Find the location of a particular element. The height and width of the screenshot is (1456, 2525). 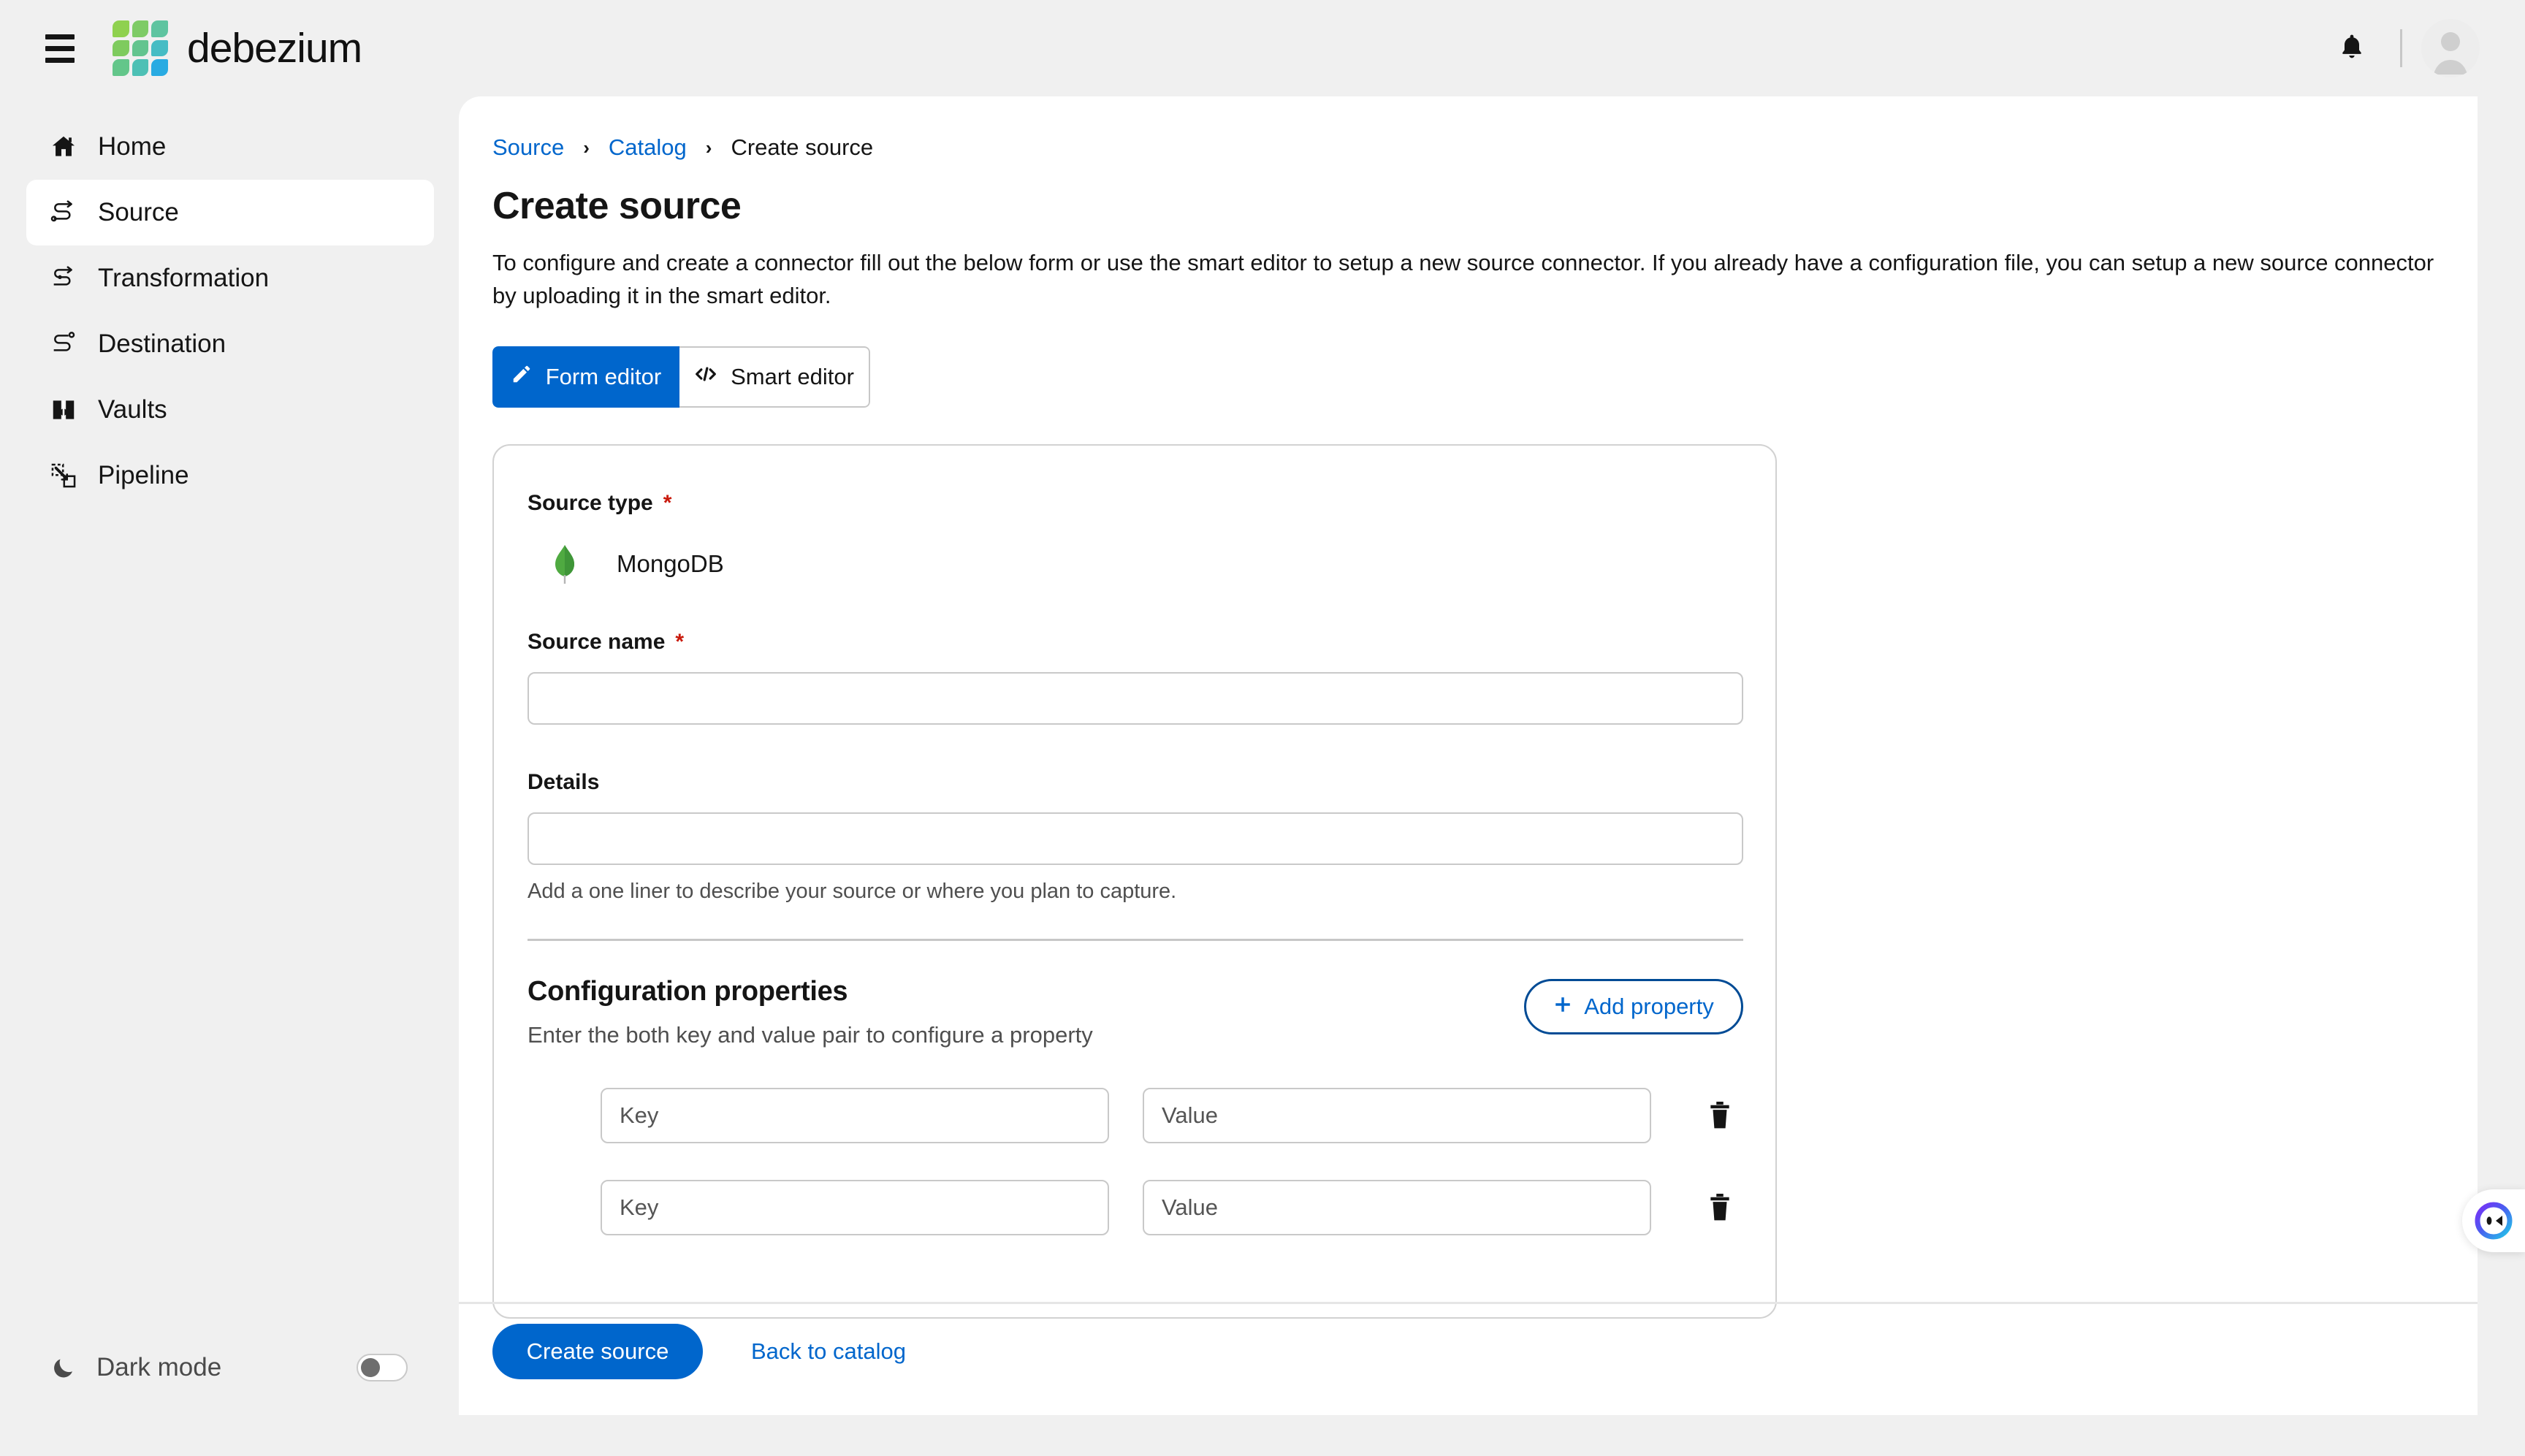

brand-logo: debezium is located at coordinates (237, 48).